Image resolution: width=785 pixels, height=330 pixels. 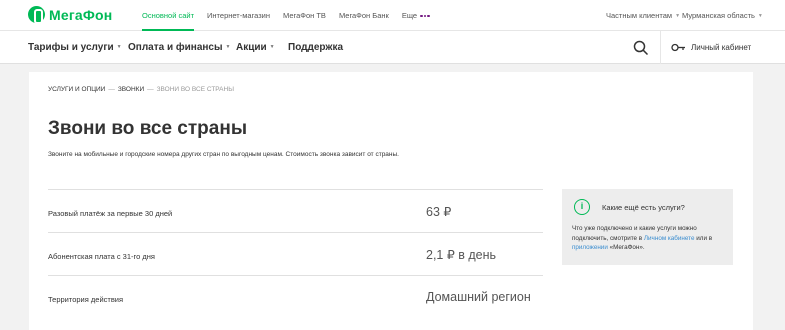 What do you see at coordinates (295, 296) in the screenshot?
I see `table-row: Территория действия Домашний регион` at bounding box center [295, 296].